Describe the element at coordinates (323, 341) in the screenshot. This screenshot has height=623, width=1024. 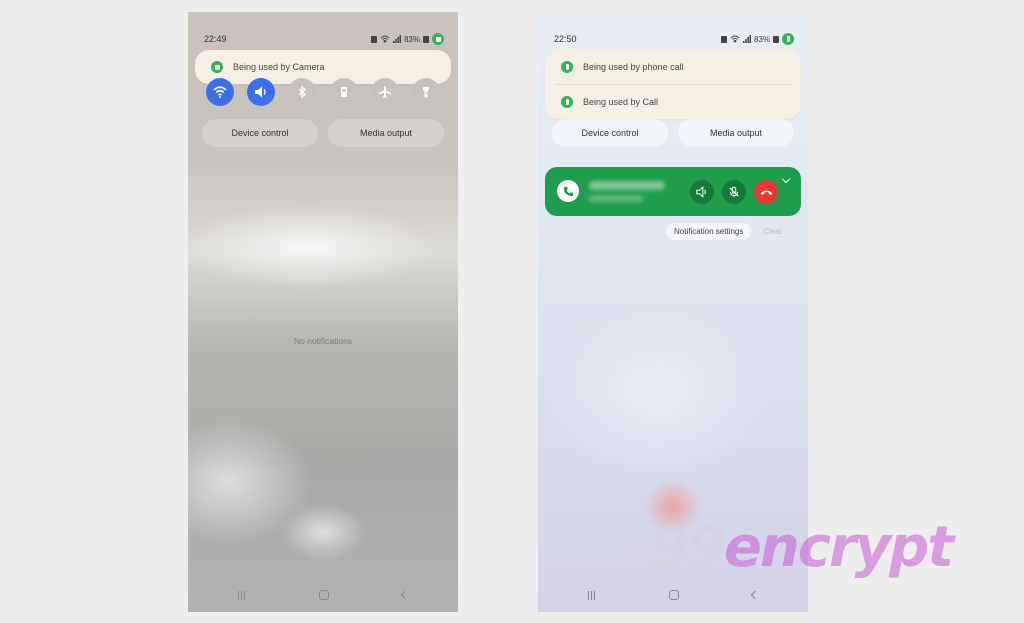
I see `empty-notifications-text: No notifications` at that location.